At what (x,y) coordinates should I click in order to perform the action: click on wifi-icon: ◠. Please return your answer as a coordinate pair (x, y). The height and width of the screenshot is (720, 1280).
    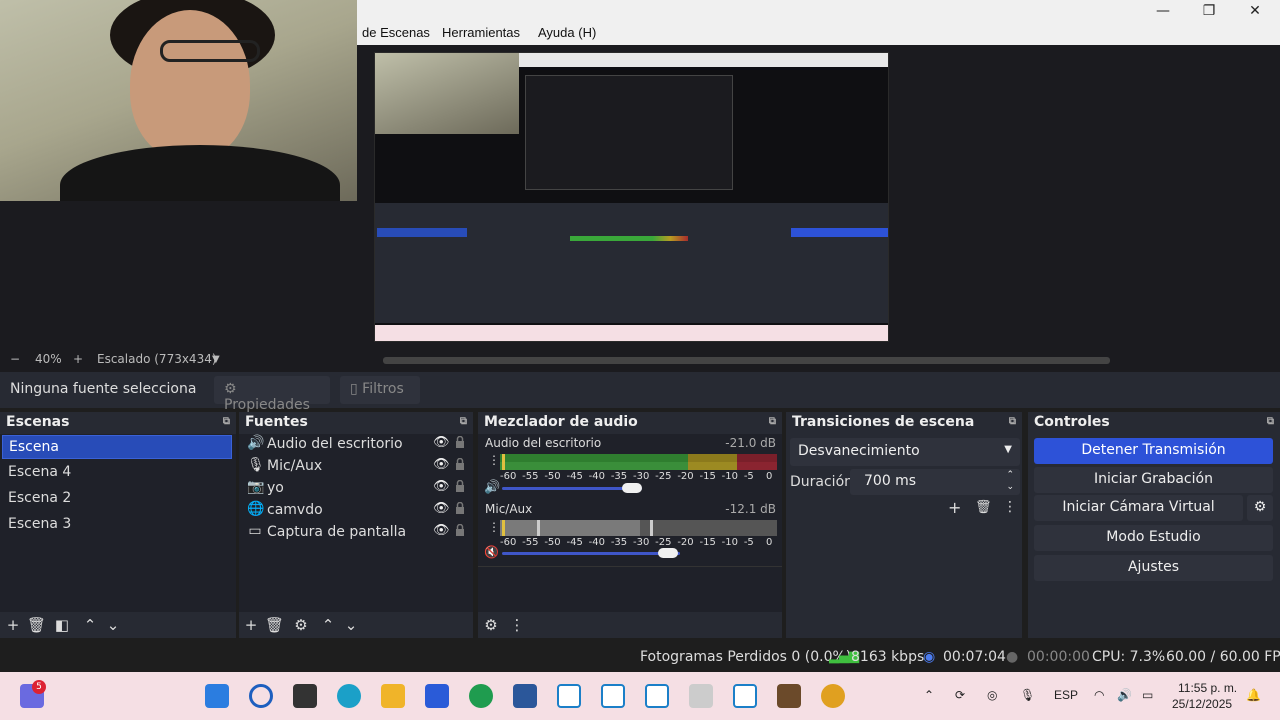
    Looking at the image, I should click on (1099, 695).